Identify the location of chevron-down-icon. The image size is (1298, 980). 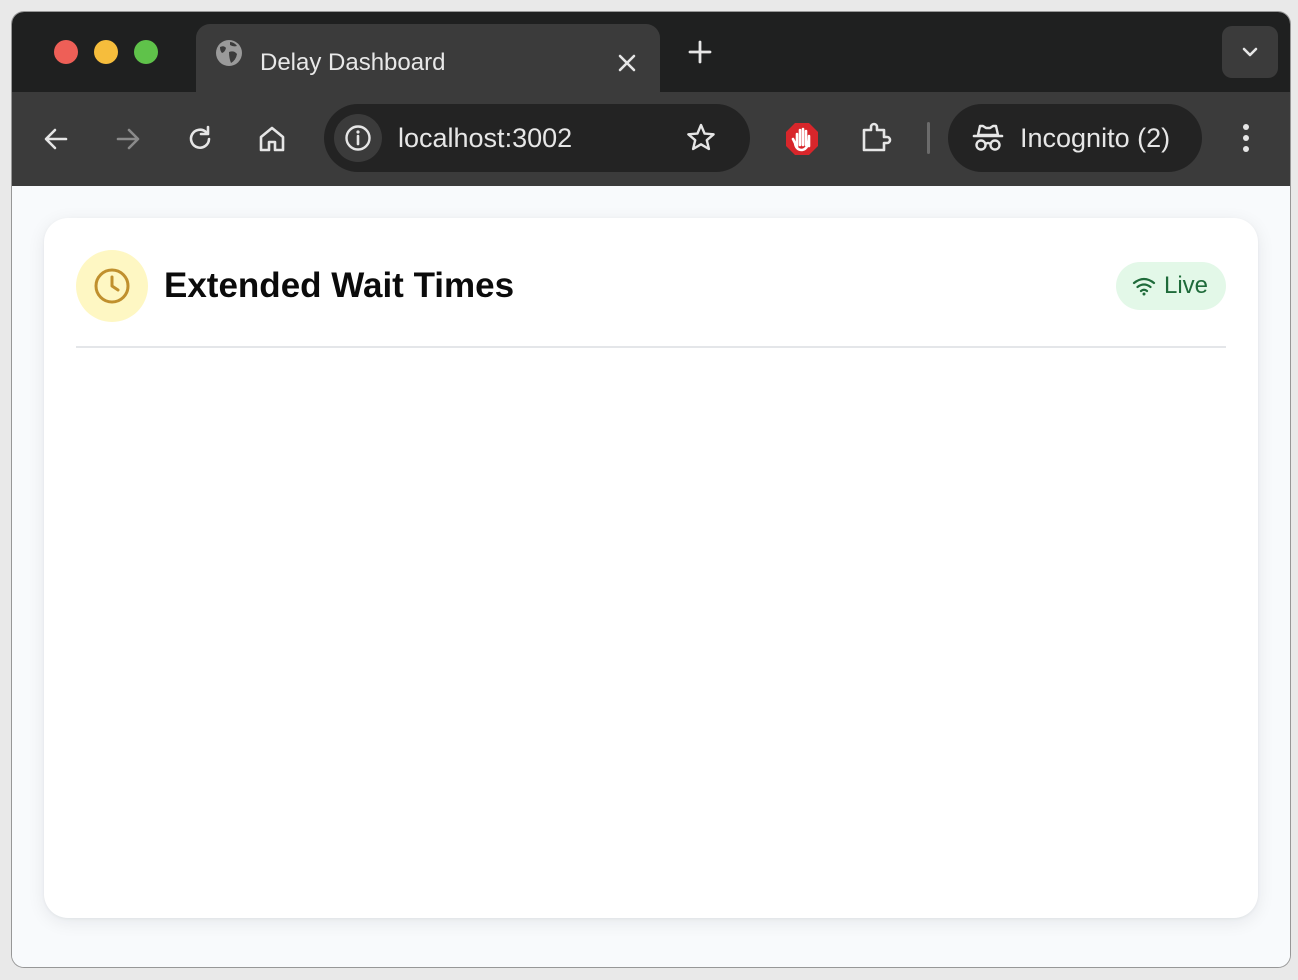
(1250, 52).